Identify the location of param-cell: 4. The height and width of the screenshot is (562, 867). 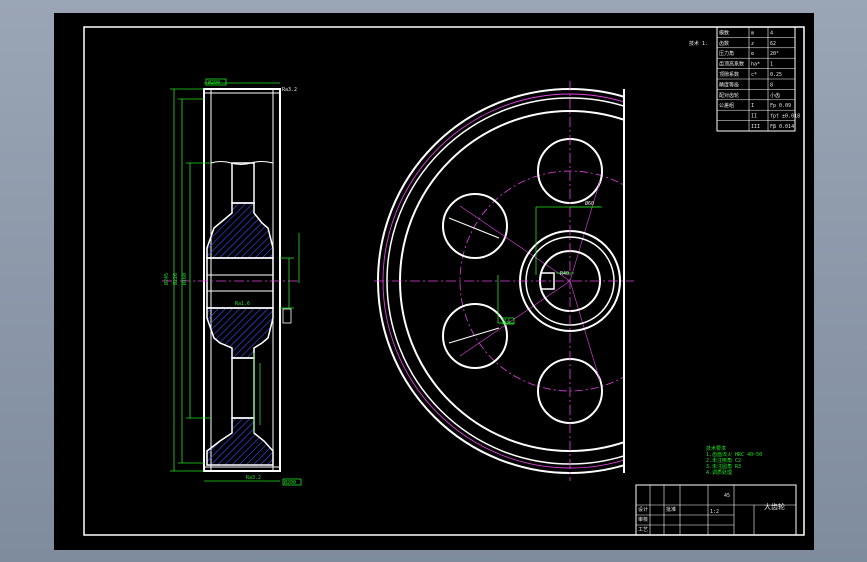
(771, 33).